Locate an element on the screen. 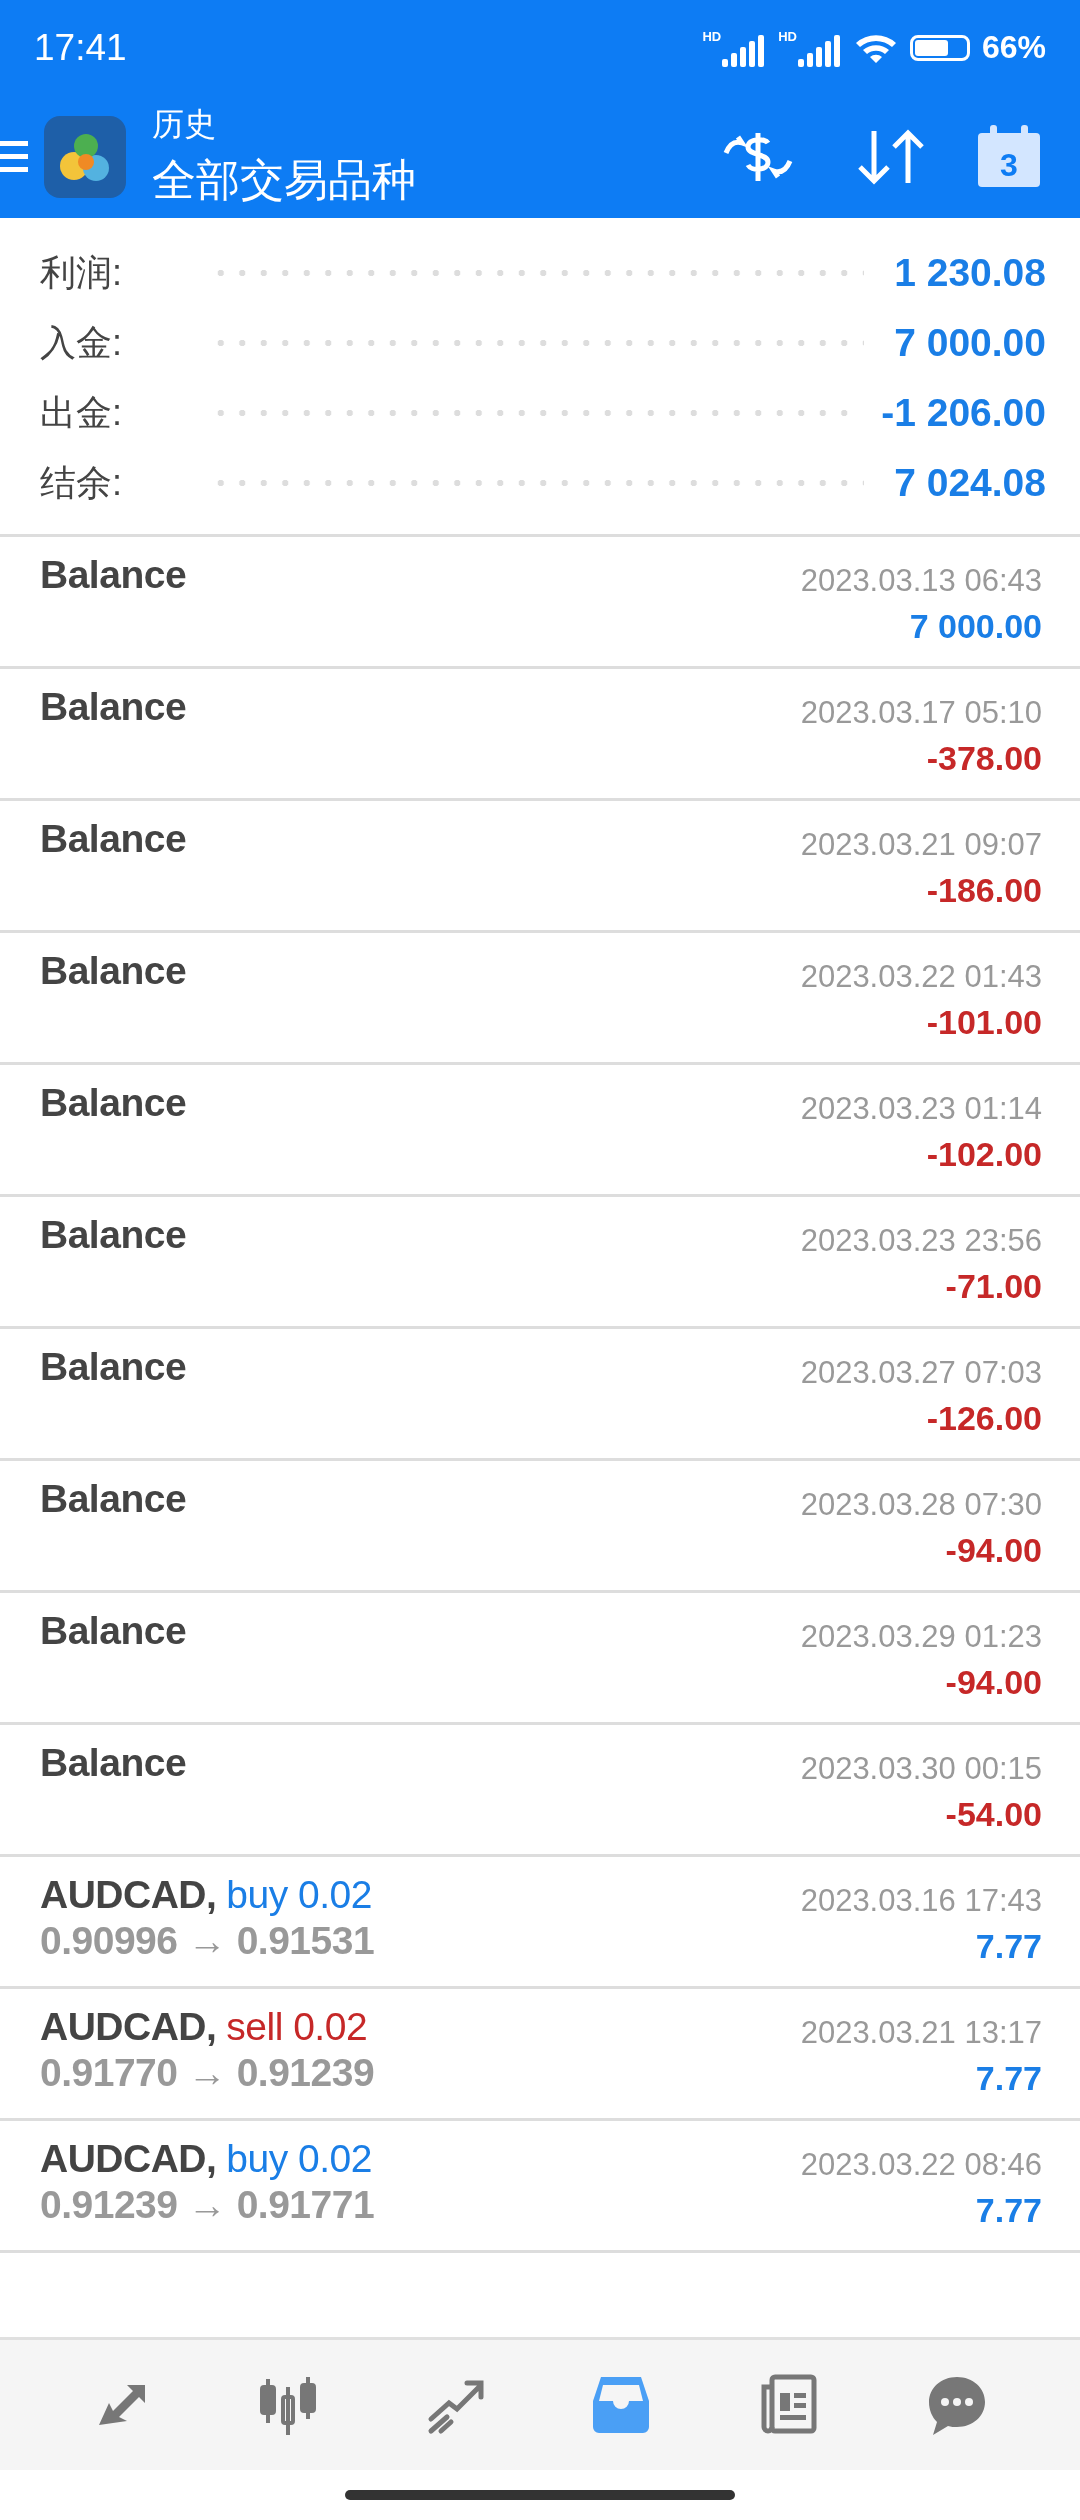 Image resolution: width=1080 pixels, height=2520 pixels. deal-time: 2023.03.23 01:14 is located at coordinates (921, 1109).